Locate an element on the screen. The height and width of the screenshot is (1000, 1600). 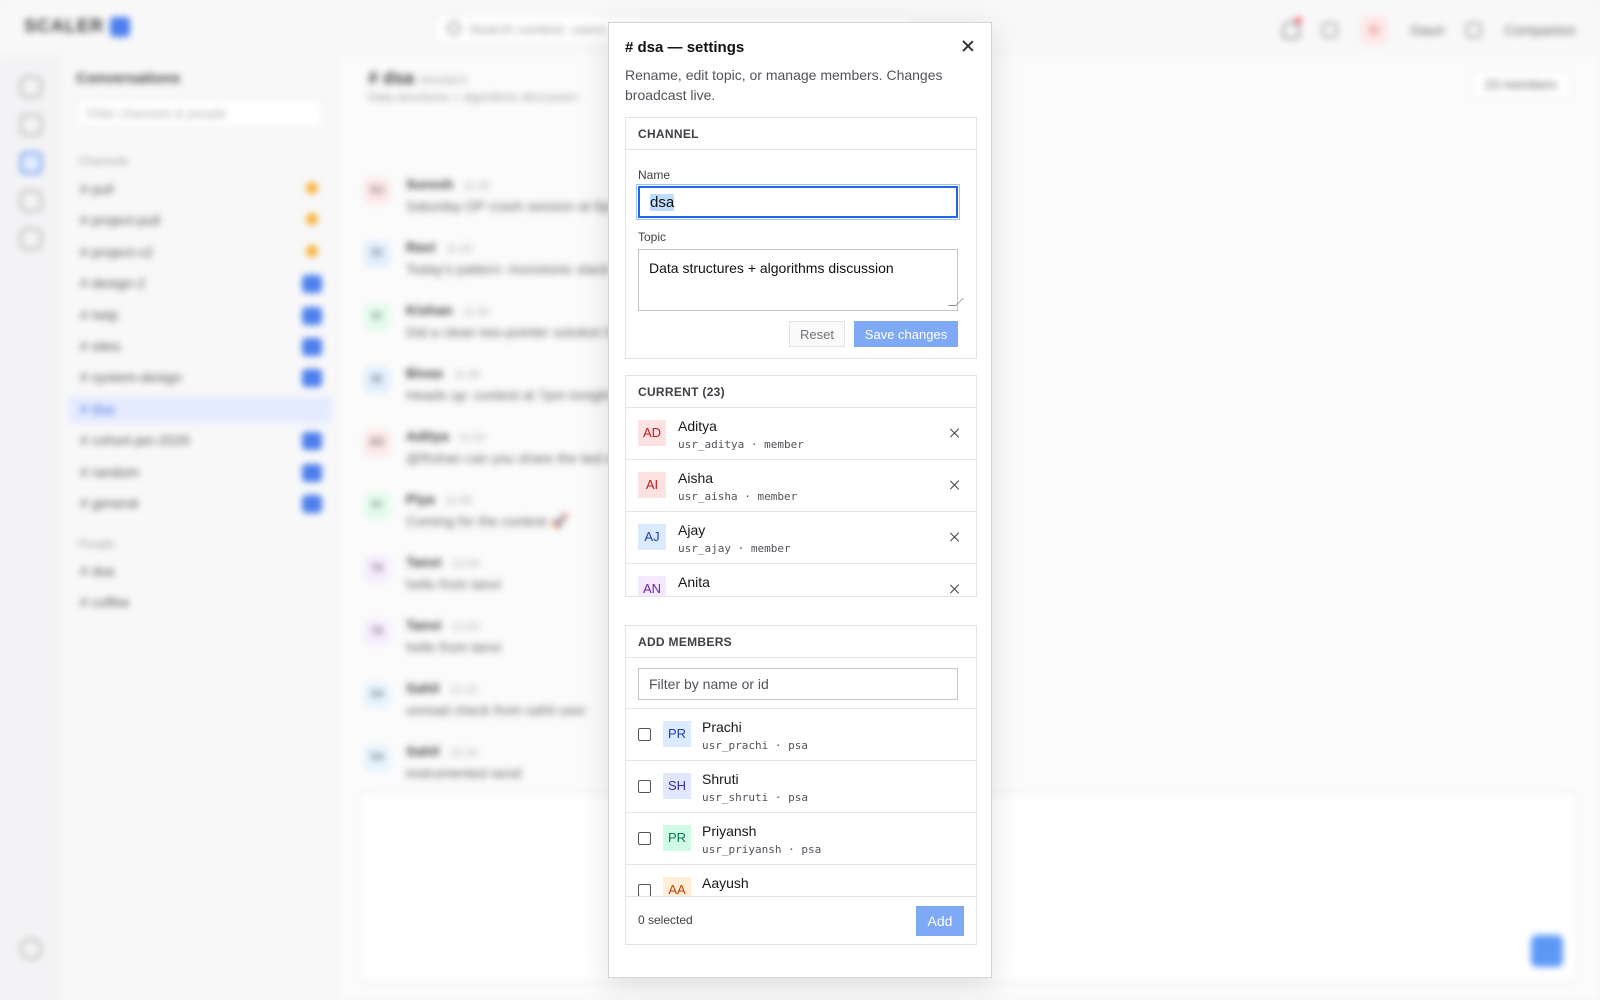
add-members-footer: 0 selected Add is located at coordinates (801, 920).